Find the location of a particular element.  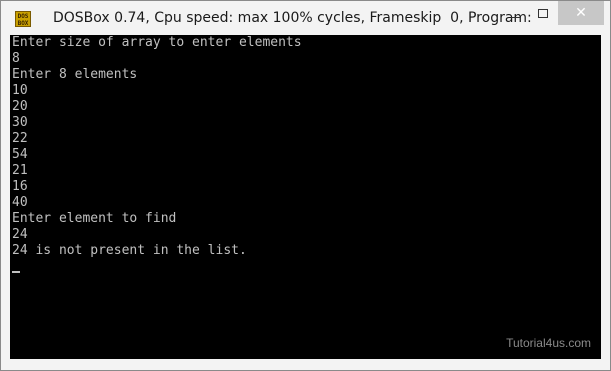

close-icon: ✕ is located at coordinates (581, 13).